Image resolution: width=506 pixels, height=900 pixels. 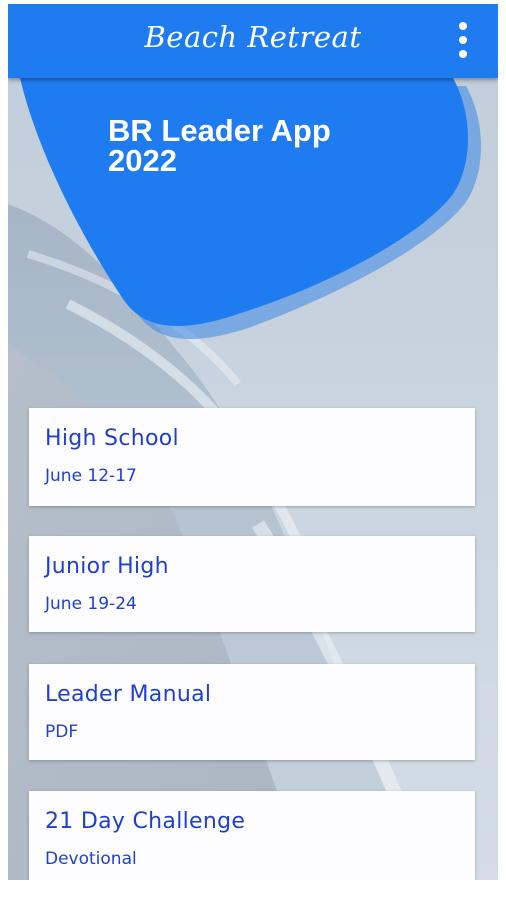 I want to click on app-title: Beach Retreat, so click(x=253, y=37).